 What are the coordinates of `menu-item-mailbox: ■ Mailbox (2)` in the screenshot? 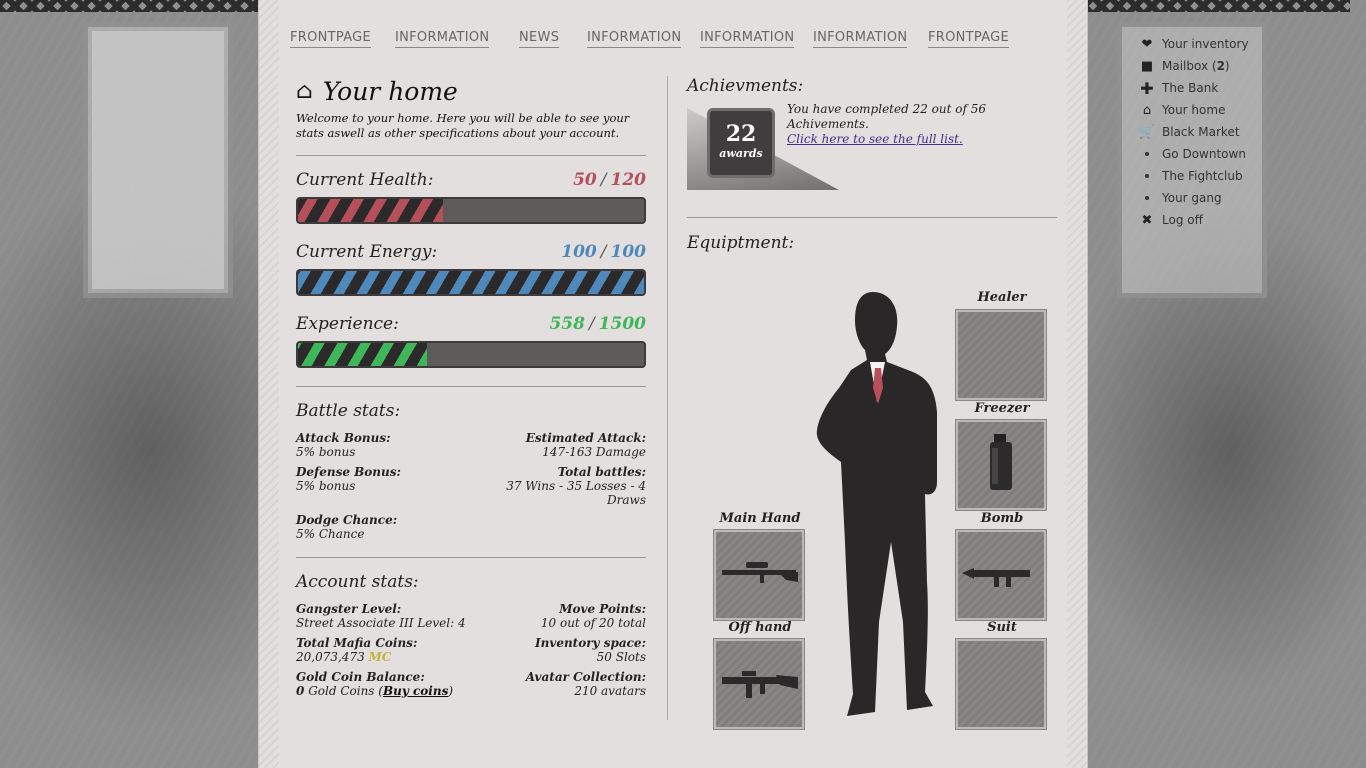 It's located at (1200, 66).